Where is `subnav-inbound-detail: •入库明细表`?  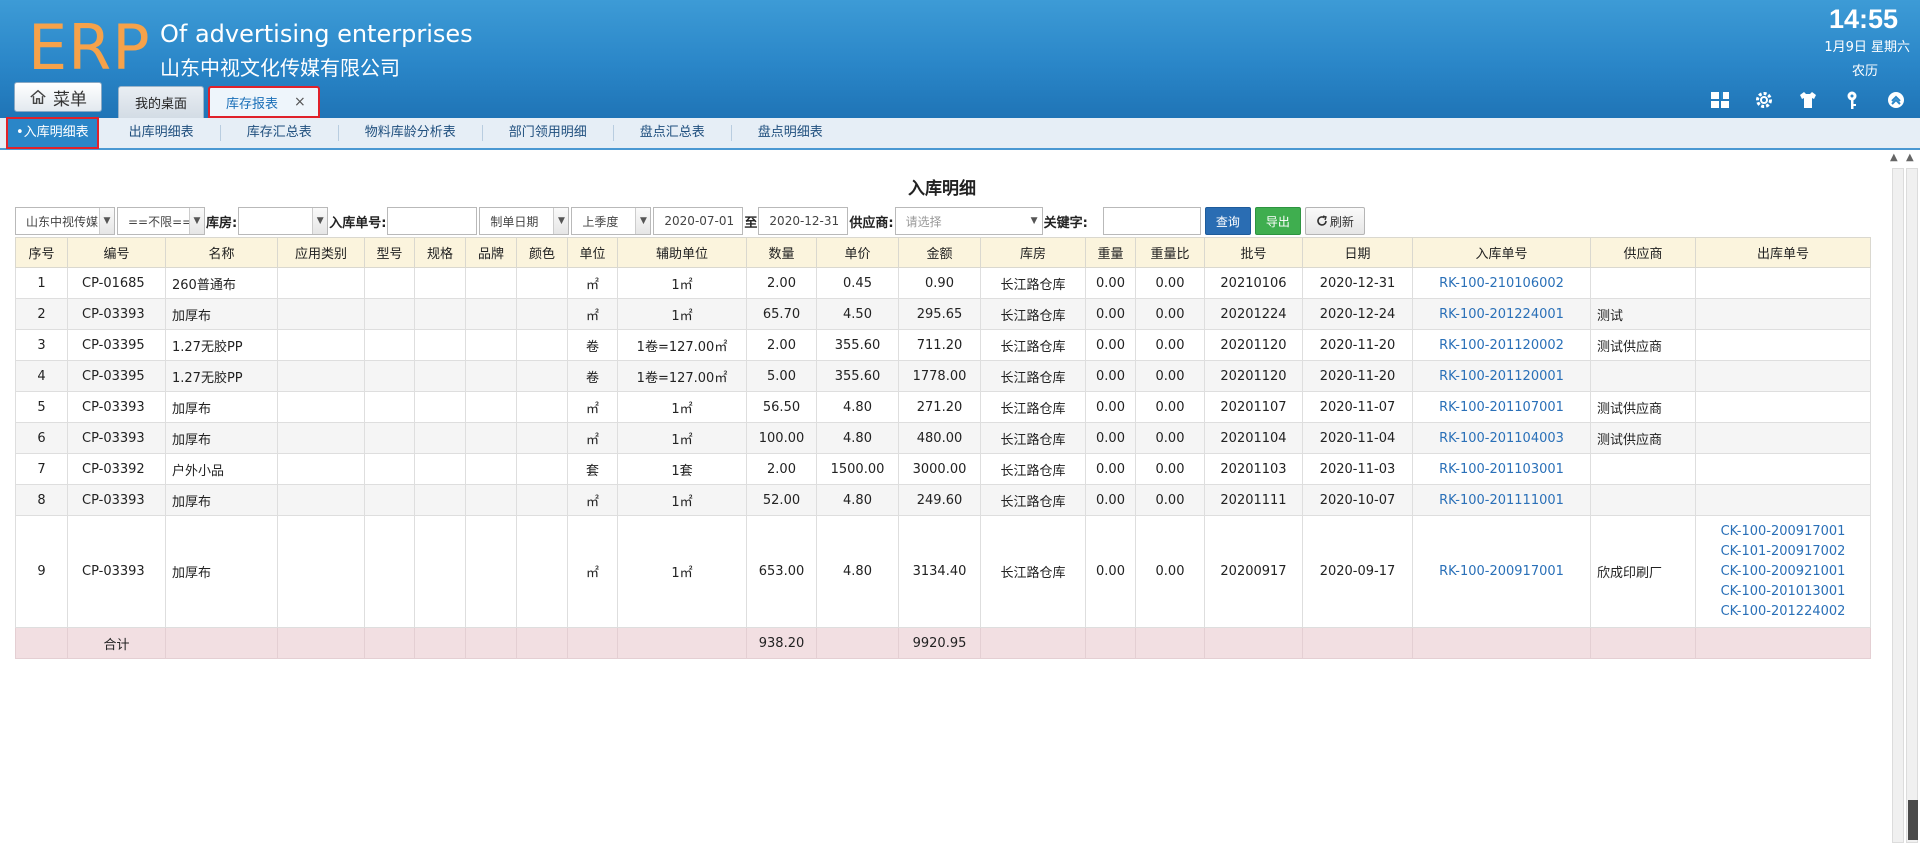 subnav-inbound-detail: •入库明细表 is located at coordinates (52, 133).